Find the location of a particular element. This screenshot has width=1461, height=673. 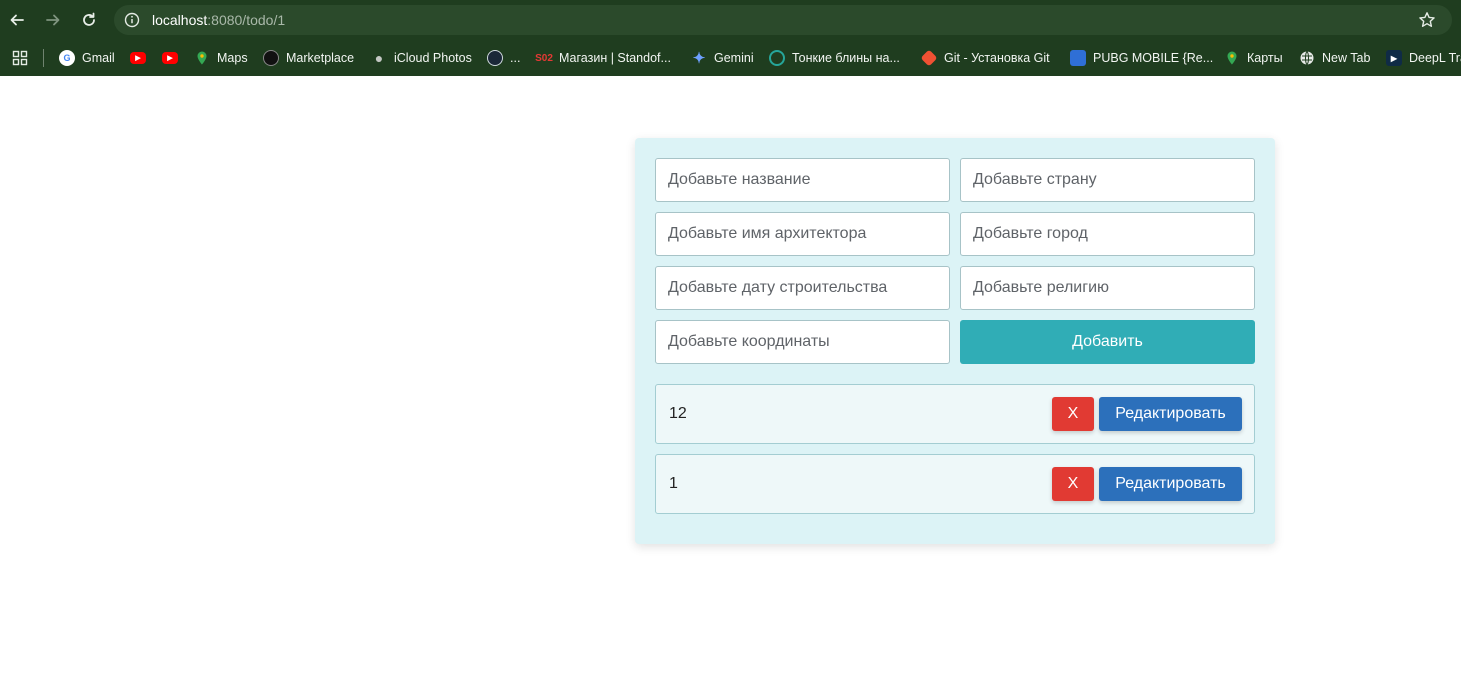

bookmark-karty: Карты is located at coordinates (1253, 58).